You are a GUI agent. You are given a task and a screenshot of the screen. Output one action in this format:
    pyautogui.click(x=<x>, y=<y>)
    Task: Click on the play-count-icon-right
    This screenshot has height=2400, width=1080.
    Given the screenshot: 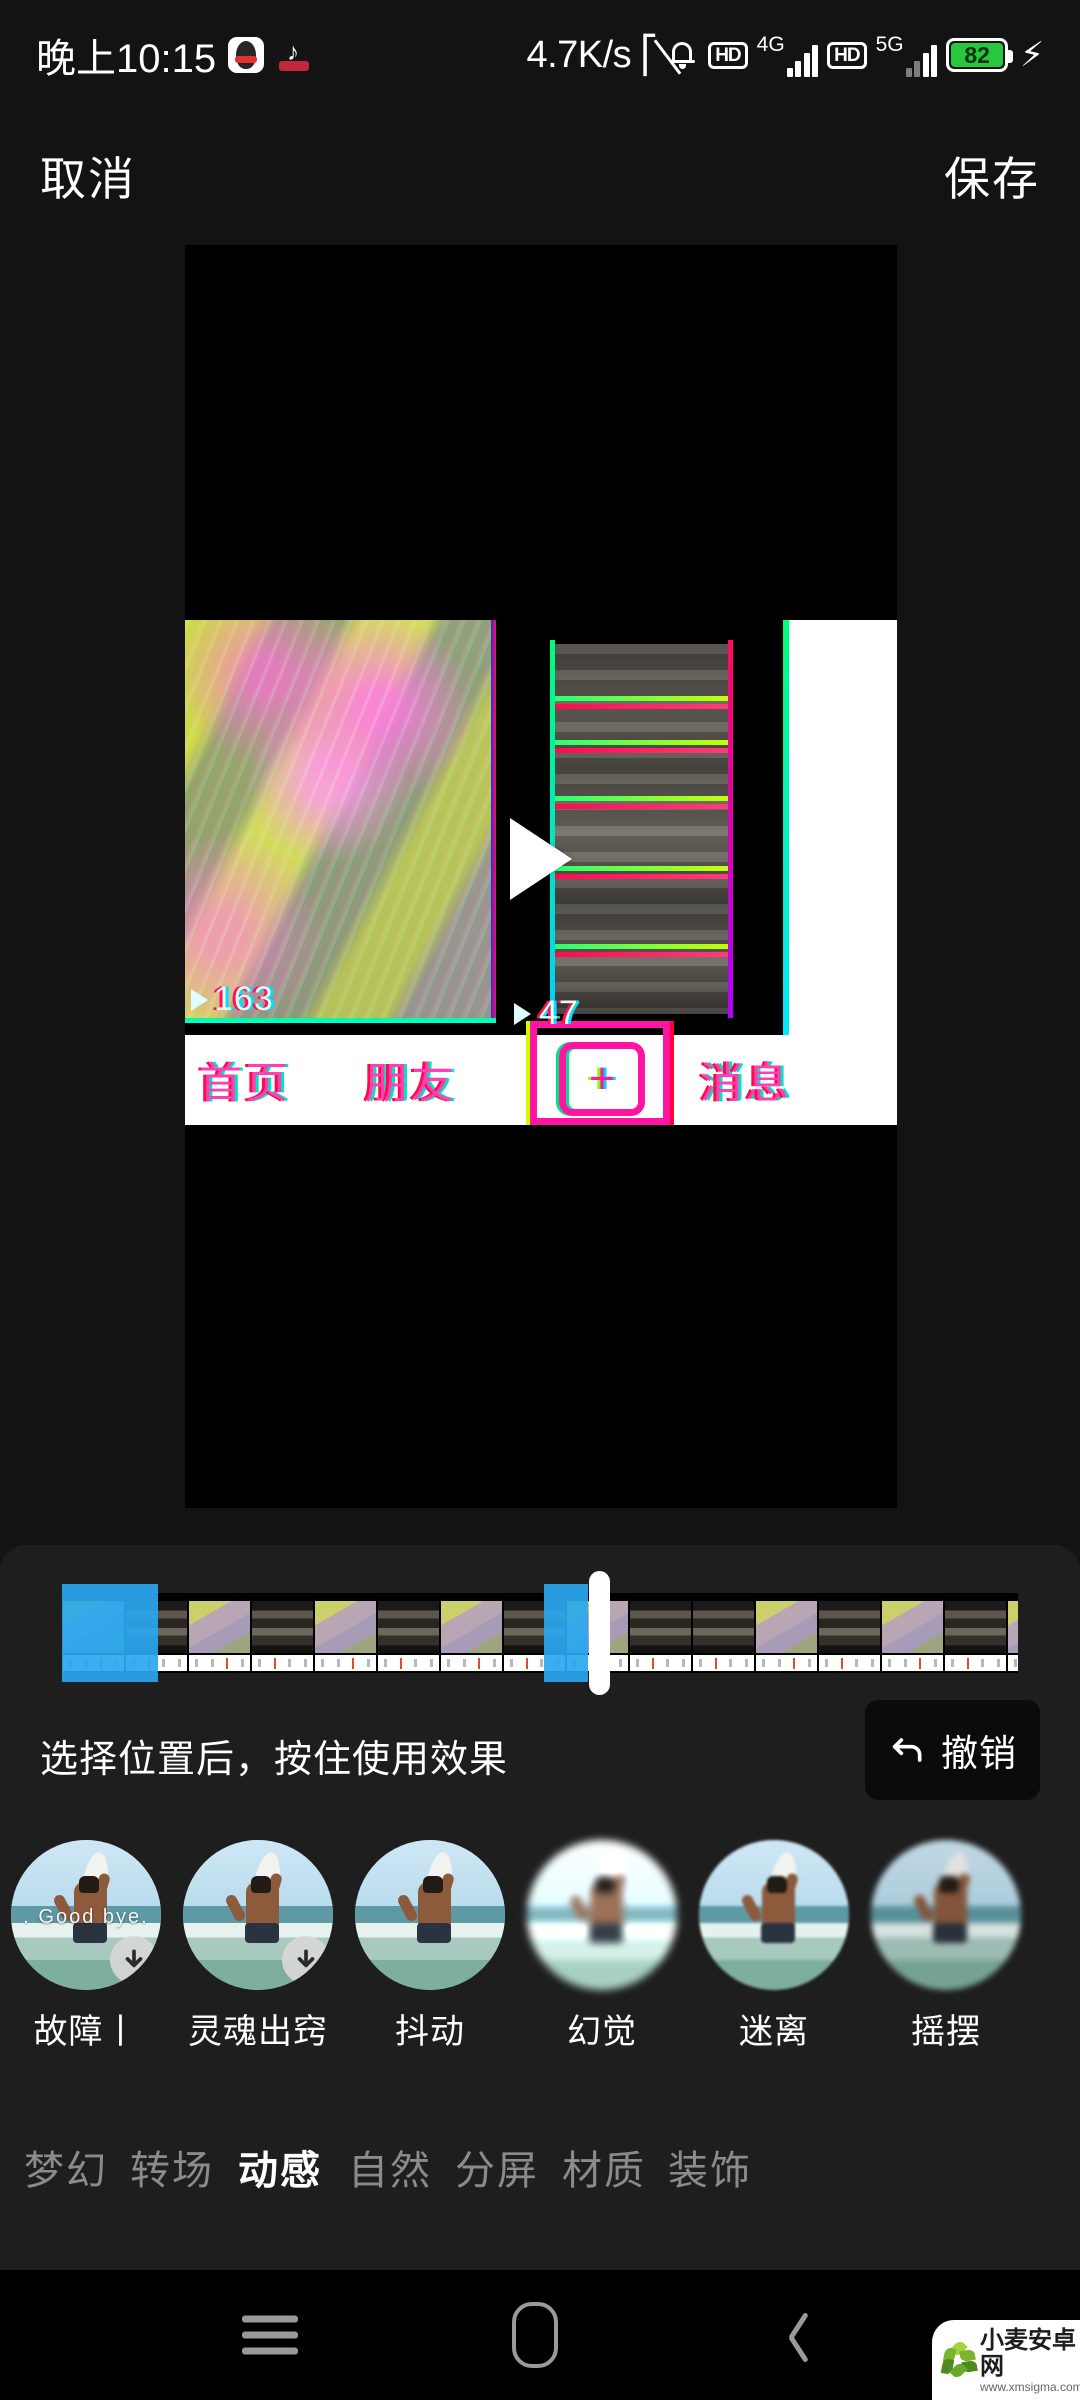 What is the action you would take?
    pyautogui.click(x=522, y=1013)
    